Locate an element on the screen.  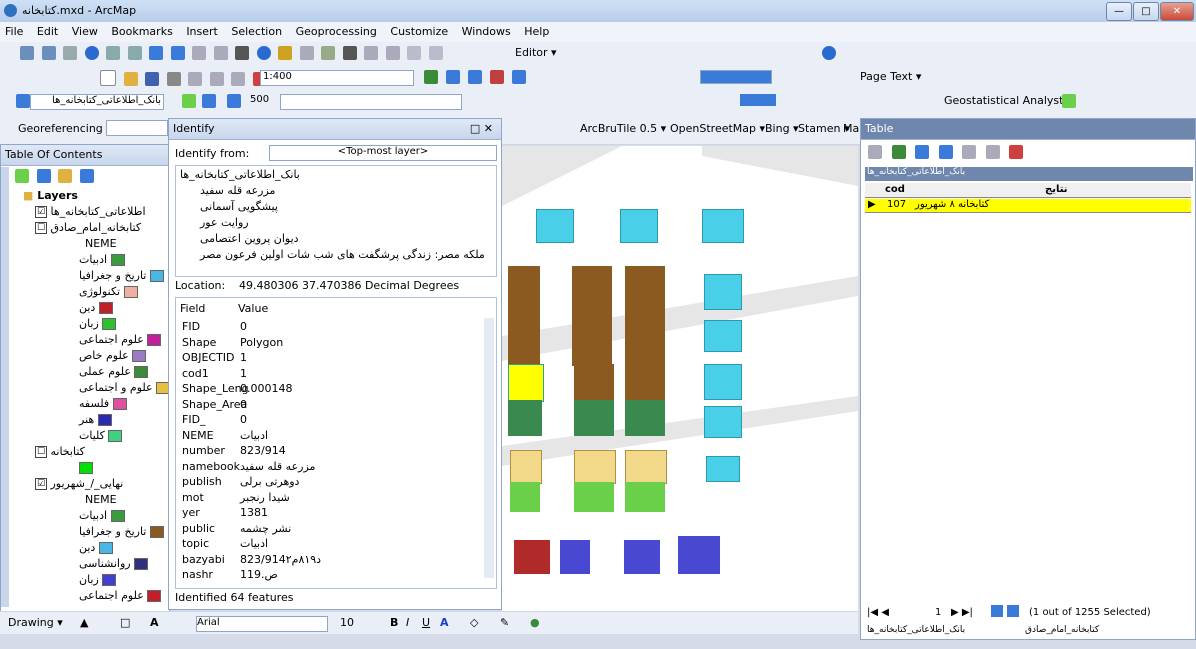
georef-layer-input is located at coordinates (137, 128).